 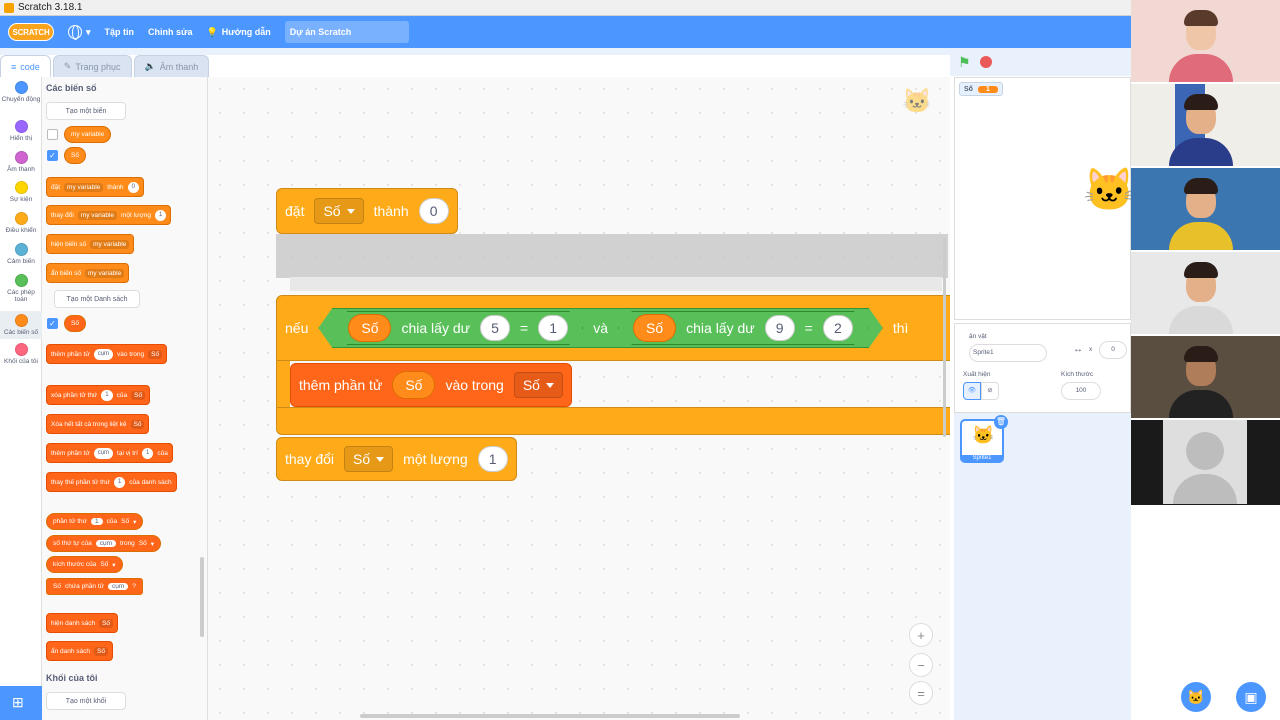 I want to click on set-variable-block: đặt my variable thành 0, so click(x=95, y=187).